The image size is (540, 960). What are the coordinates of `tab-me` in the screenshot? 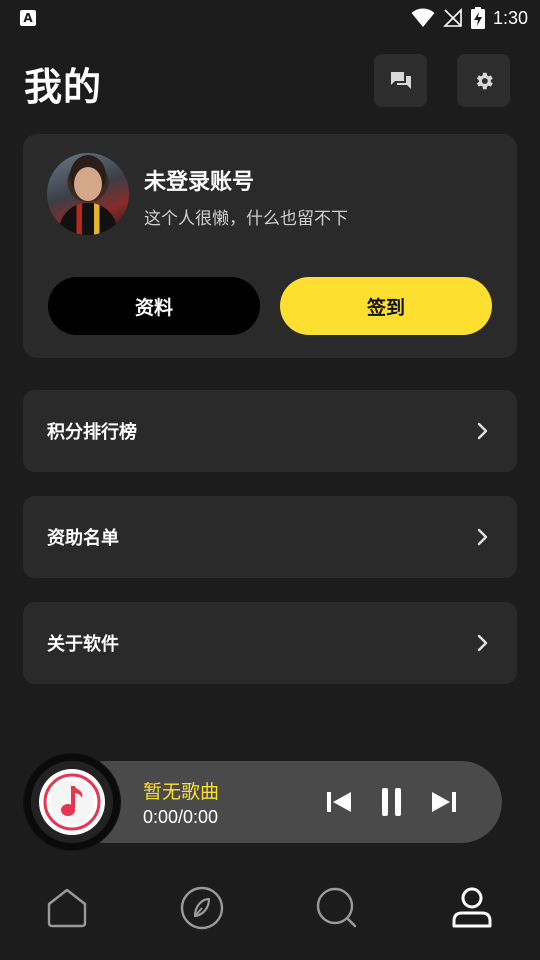 It's located at (472, 908).